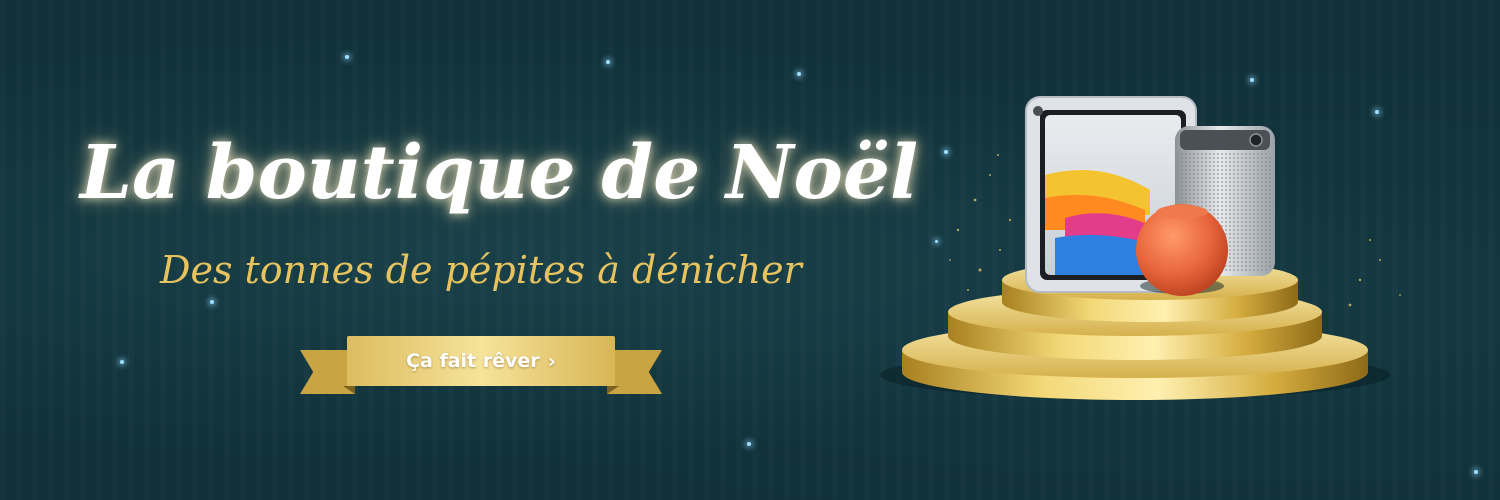 The height and width of the screenshot is (500, 1500). I want to click on cta-button: Ça fait rêver ›, so click(481, 361).